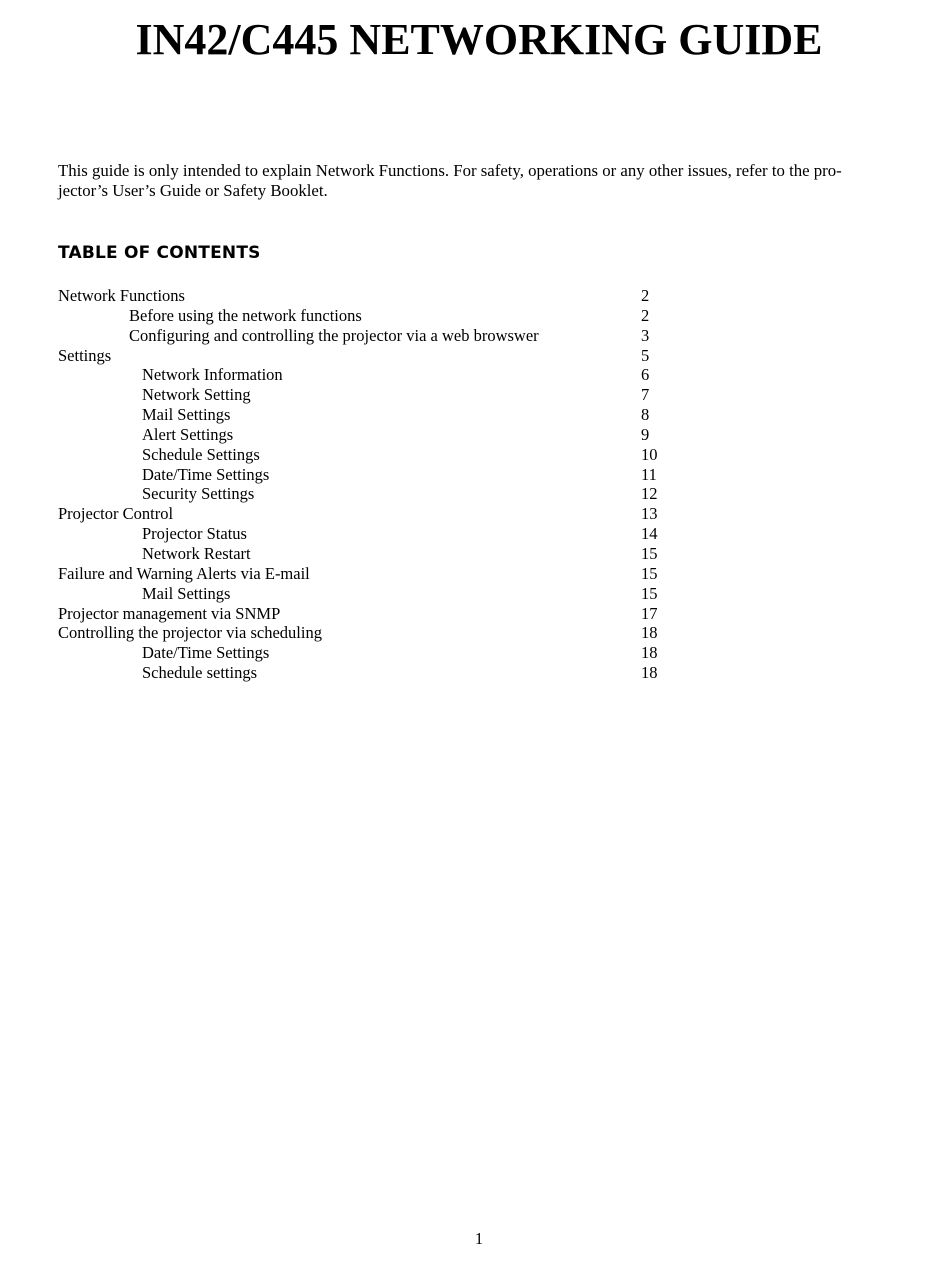  I want to click on toc-entry-label: Security Settings, so click(198, 494).